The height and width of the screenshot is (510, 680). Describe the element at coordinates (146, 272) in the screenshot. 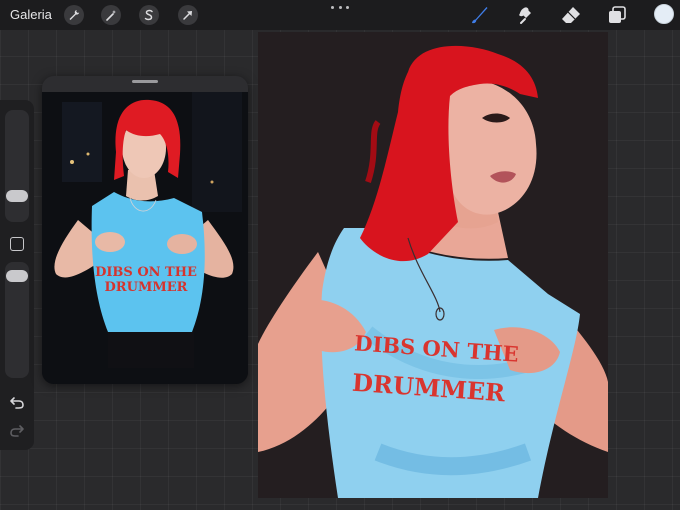

I see `reference-shirt-text-line1: DIBS ON THE` at that location.